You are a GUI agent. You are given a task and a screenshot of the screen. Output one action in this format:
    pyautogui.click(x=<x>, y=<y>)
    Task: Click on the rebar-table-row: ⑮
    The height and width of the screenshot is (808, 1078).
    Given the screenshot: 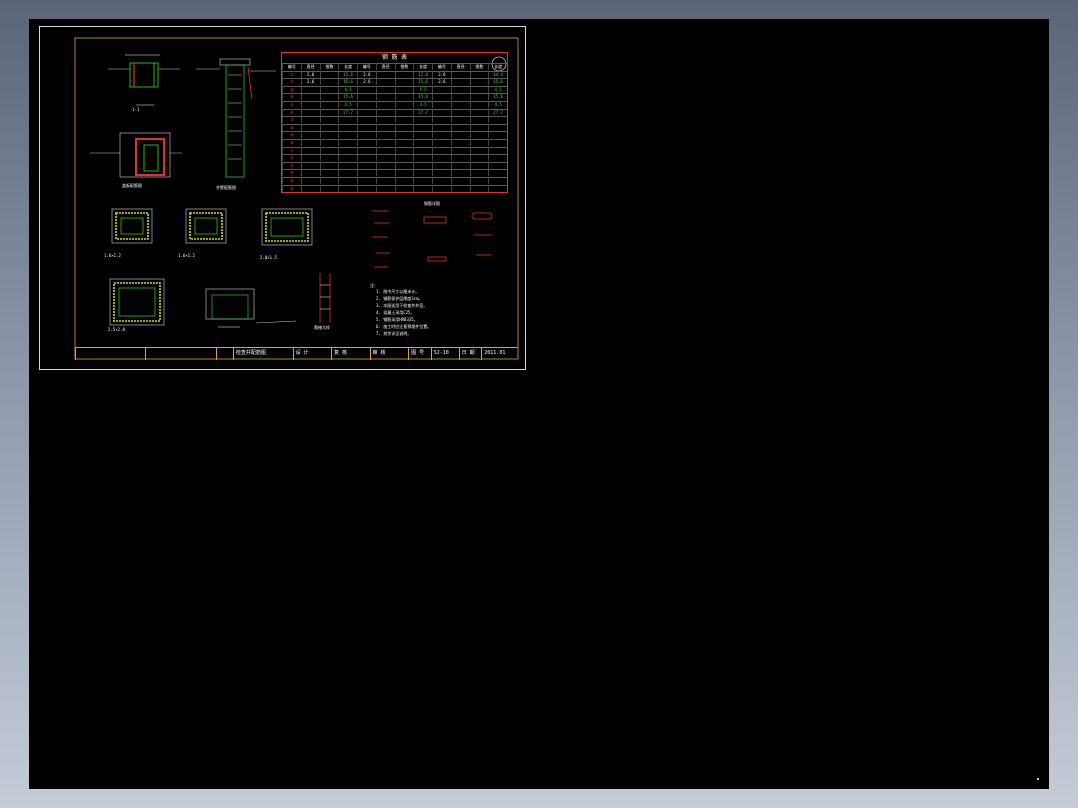 What is the action you would take?
    pyautogui.click(x=394, y=180)
    